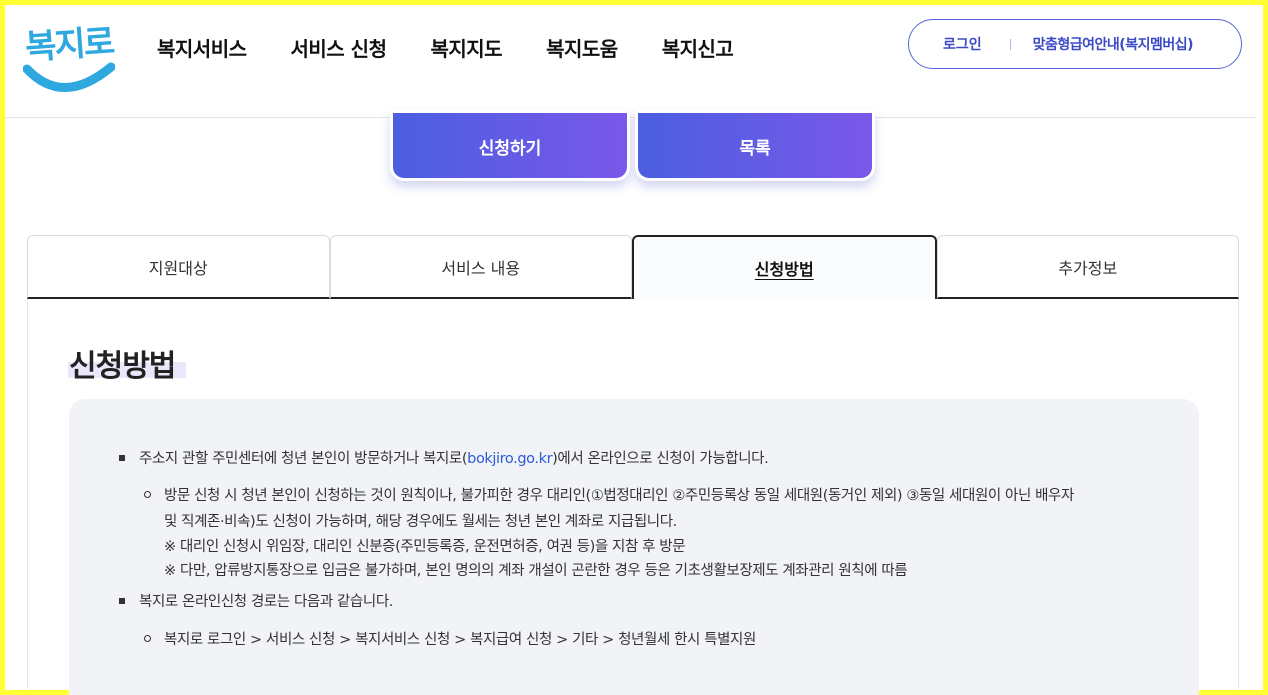 The width and height of the screenshot is (1268, 695). I want to click on global-nav: 복지서비스 서비스 신청 복지지도 복지도움 복지신고, so click(467, 47).